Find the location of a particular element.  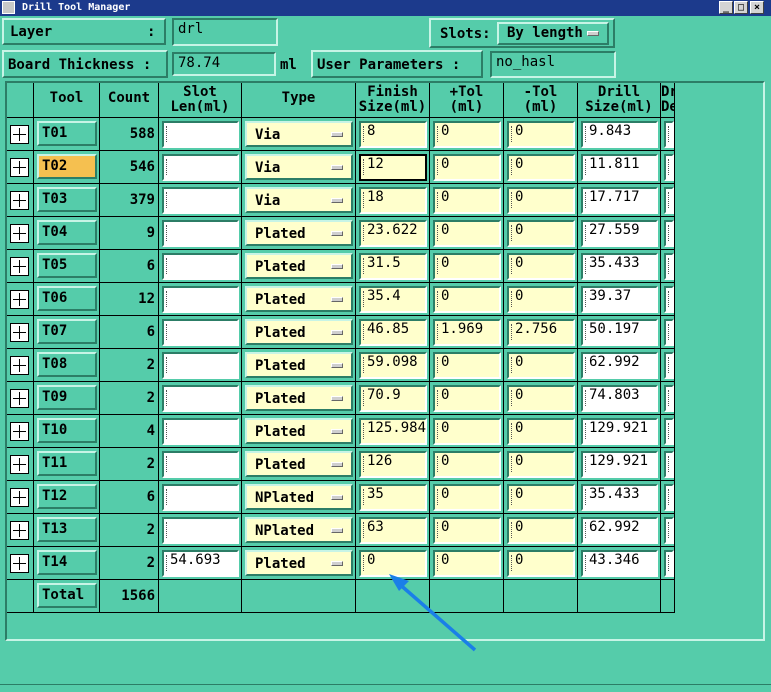

tool-button: T04 is located at coordinates (67, 232).